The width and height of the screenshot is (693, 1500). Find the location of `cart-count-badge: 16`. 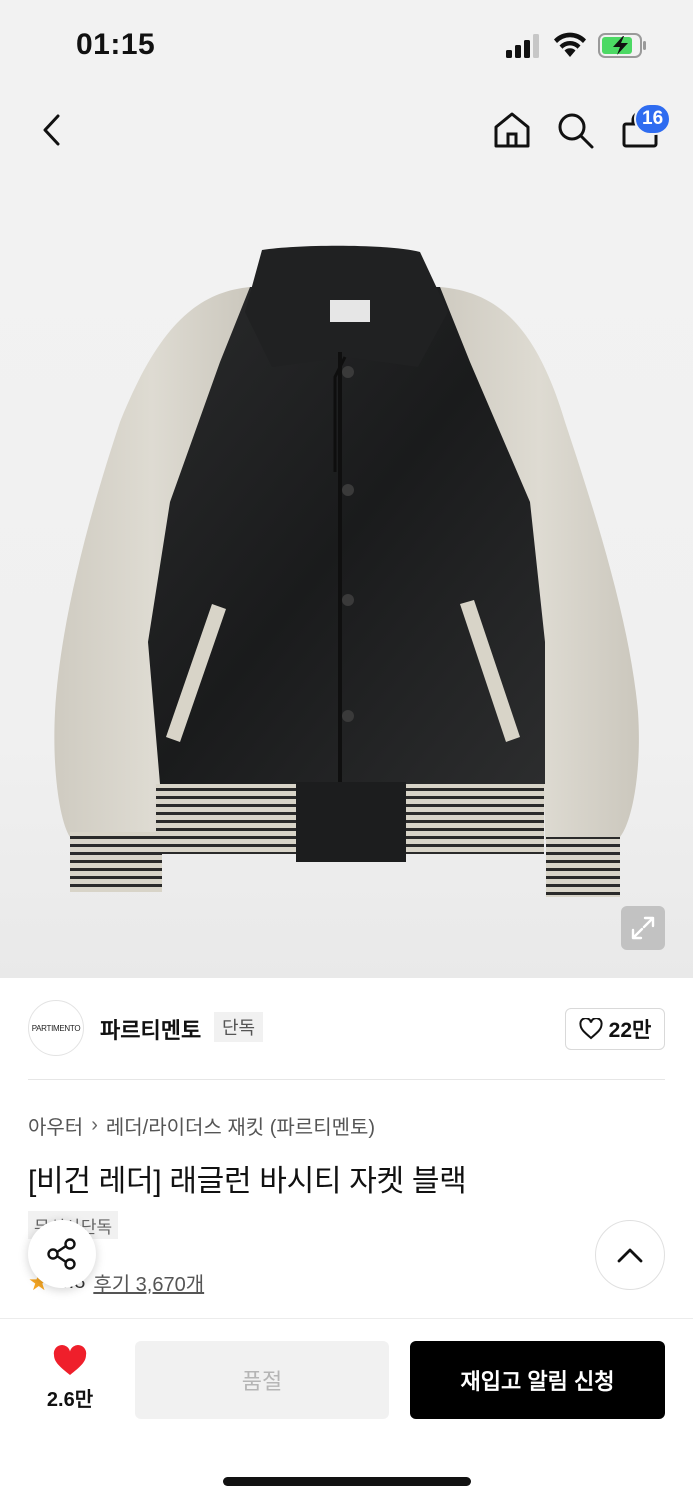

cart-count-badge: 16 is located at coordinates (653, 119).